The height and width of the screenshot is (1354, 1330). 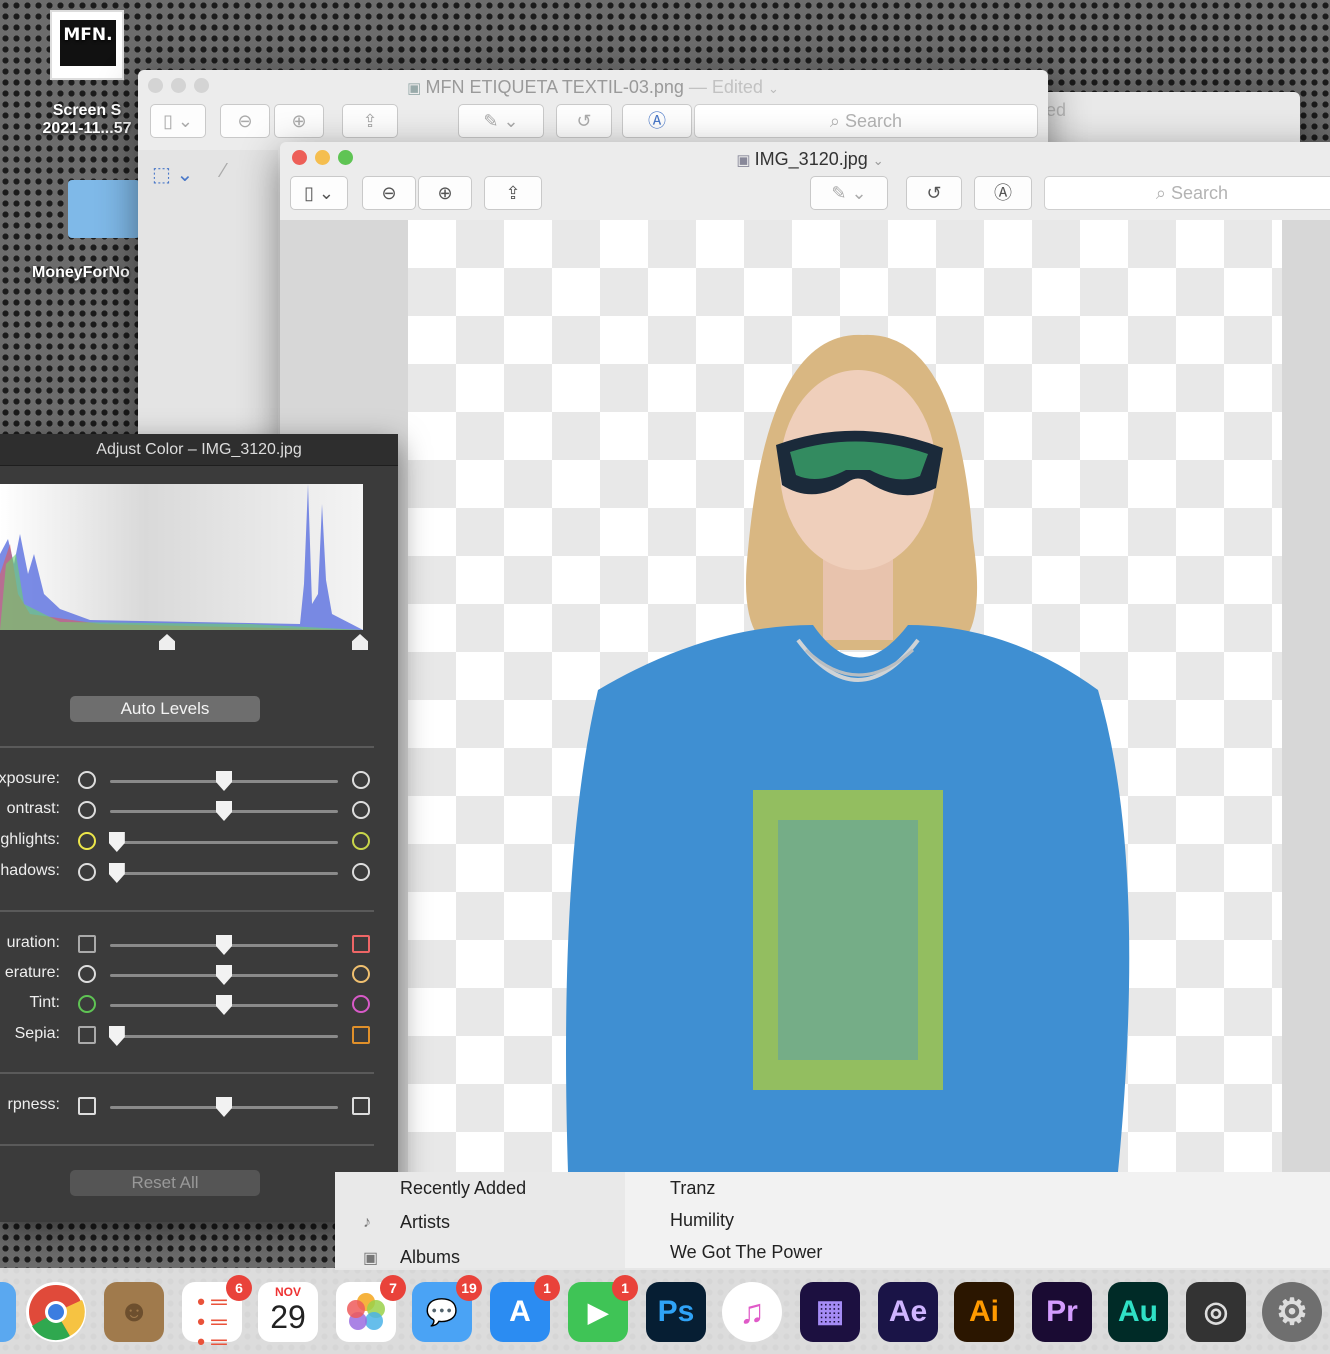 I want to click on screenshot-thumbnail: MFN., so click(x=87, y=45).